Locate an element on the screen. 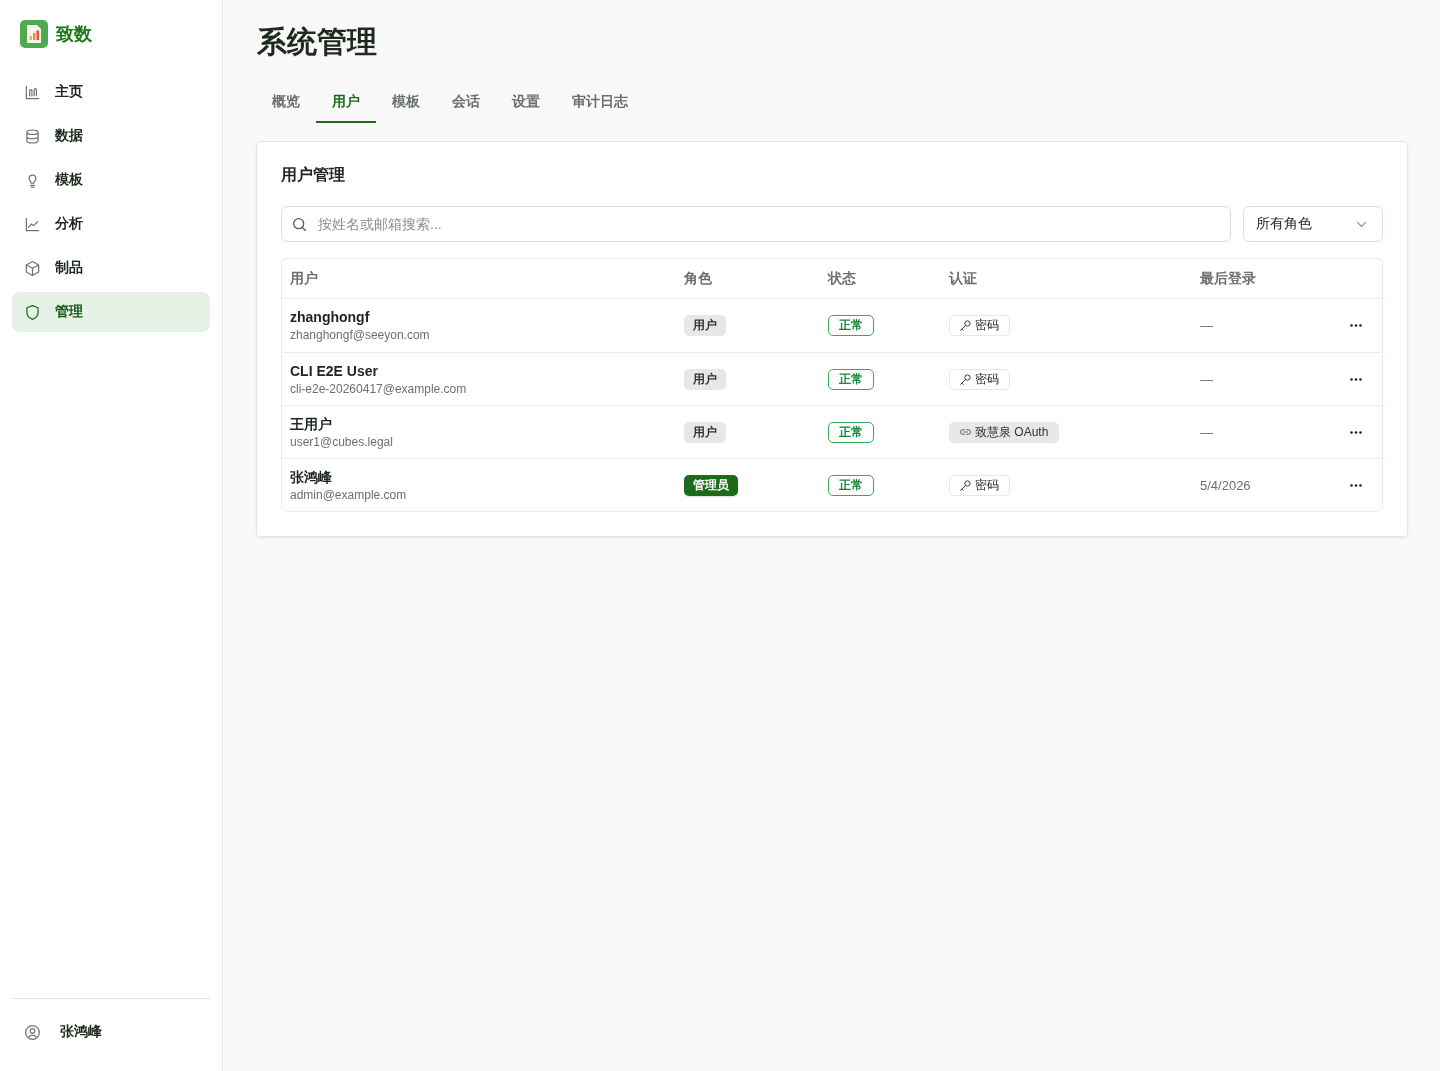 This screenshot has height=1071, width=1440. logo-icon is located at coordinates (34, 34).